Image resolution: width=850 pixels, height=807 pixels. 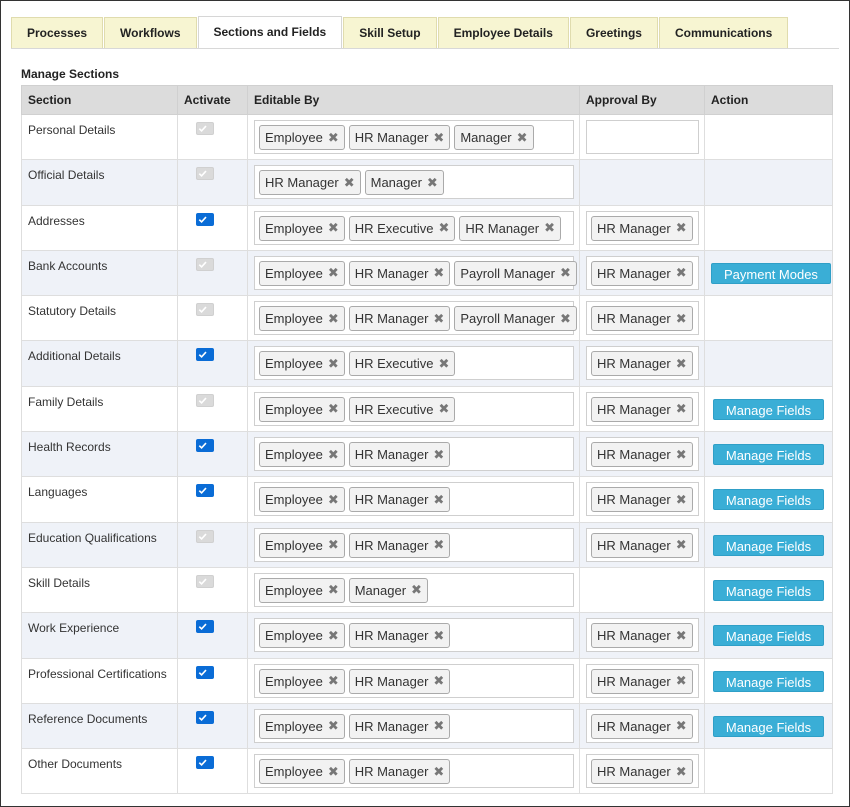 I want to click on approval-by-cell: HR Manager ✖, so click(x=642, y=454).